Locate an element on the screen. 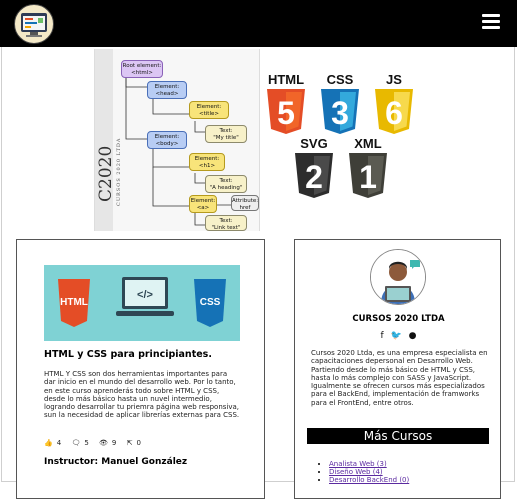 The height and width of the screenshot is (499, 517). hamburger-icon is located at coordinates (491, 22).